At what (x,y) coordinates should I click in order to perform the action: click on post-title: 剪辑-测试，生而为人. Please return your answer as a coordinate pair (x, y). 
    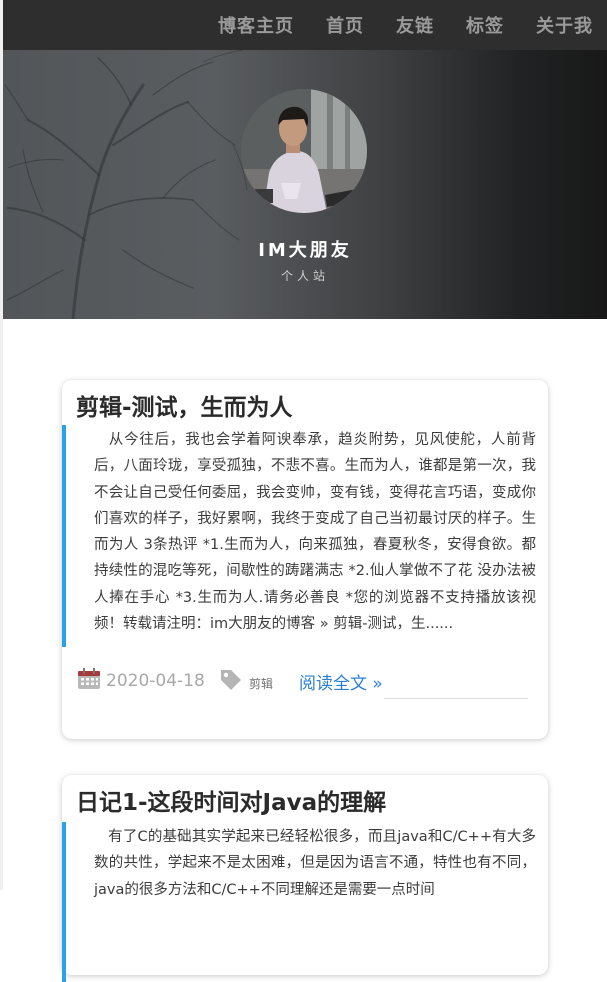
    Looking at the image, I should click on (184, 405).